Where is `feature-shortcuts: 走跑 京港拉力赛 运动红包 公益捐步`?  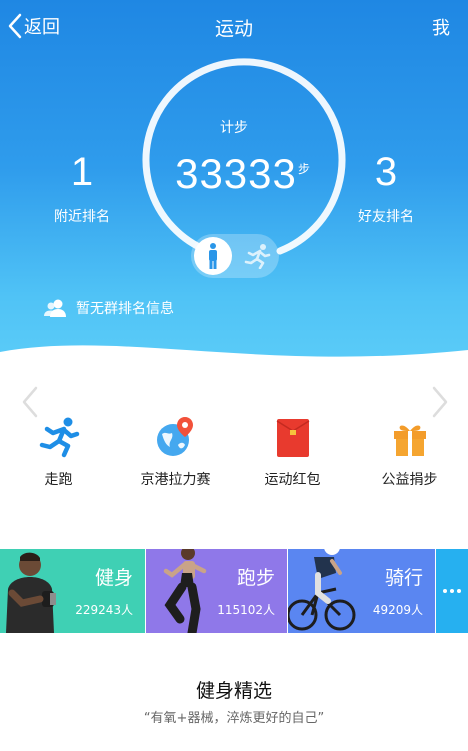 feature-shortcuts: 走跑 京港拉力赛 运动红包 公益捐步 is located at coordinates (234, 455).